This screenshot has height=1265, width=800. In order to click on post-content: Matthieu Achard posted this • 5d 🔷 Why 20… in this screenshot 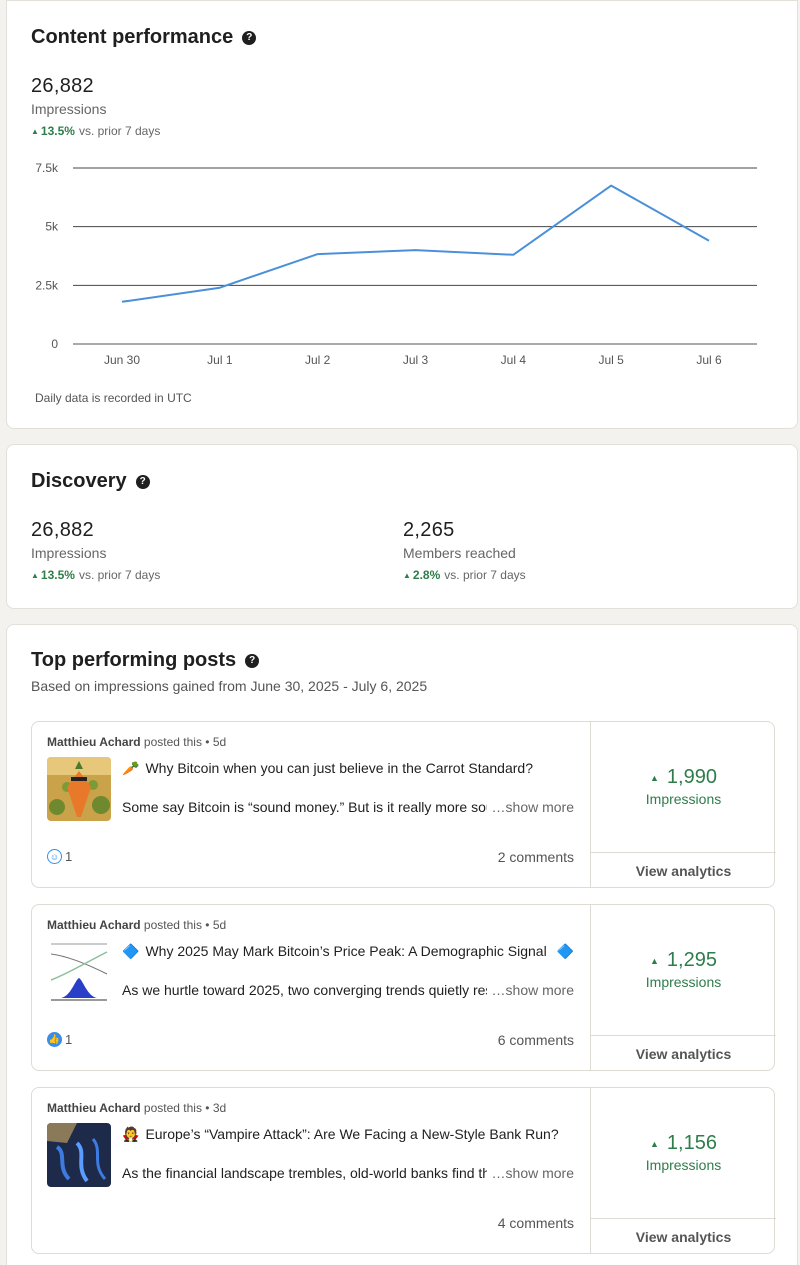, I will do `click(311, 987)`.